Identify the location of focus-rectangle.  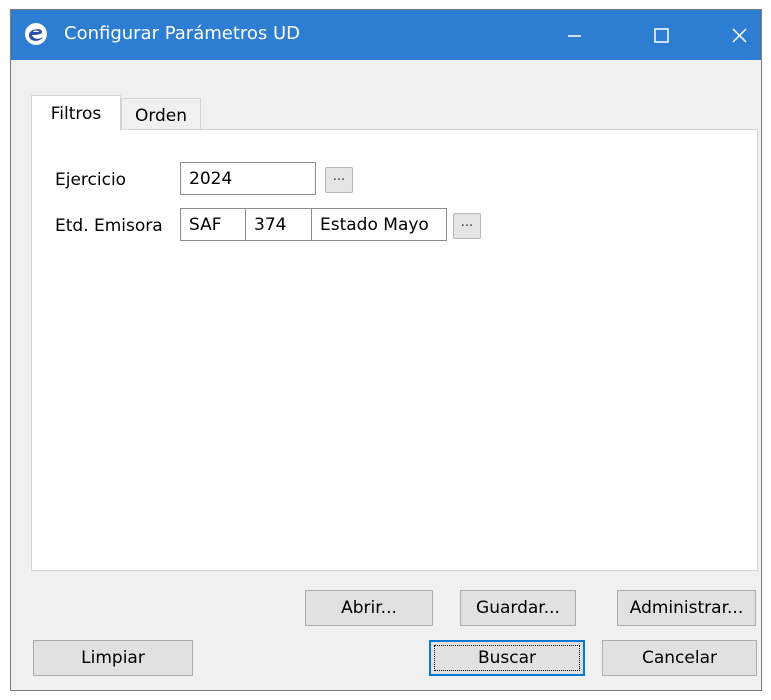
(507, 658).